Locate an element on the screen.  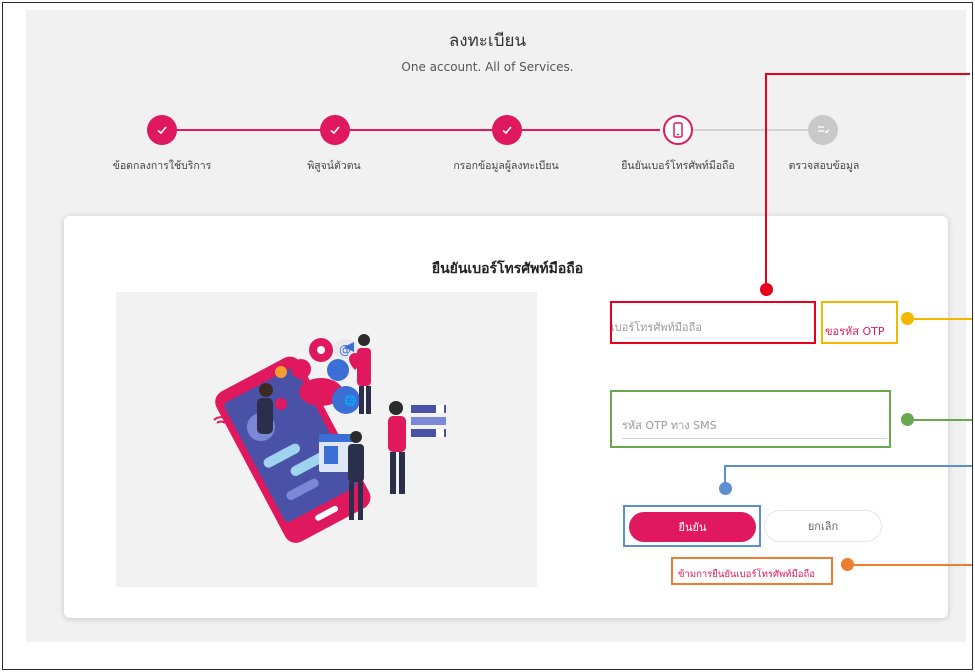
annotation-line-blue is located at coordinates (848, 466).